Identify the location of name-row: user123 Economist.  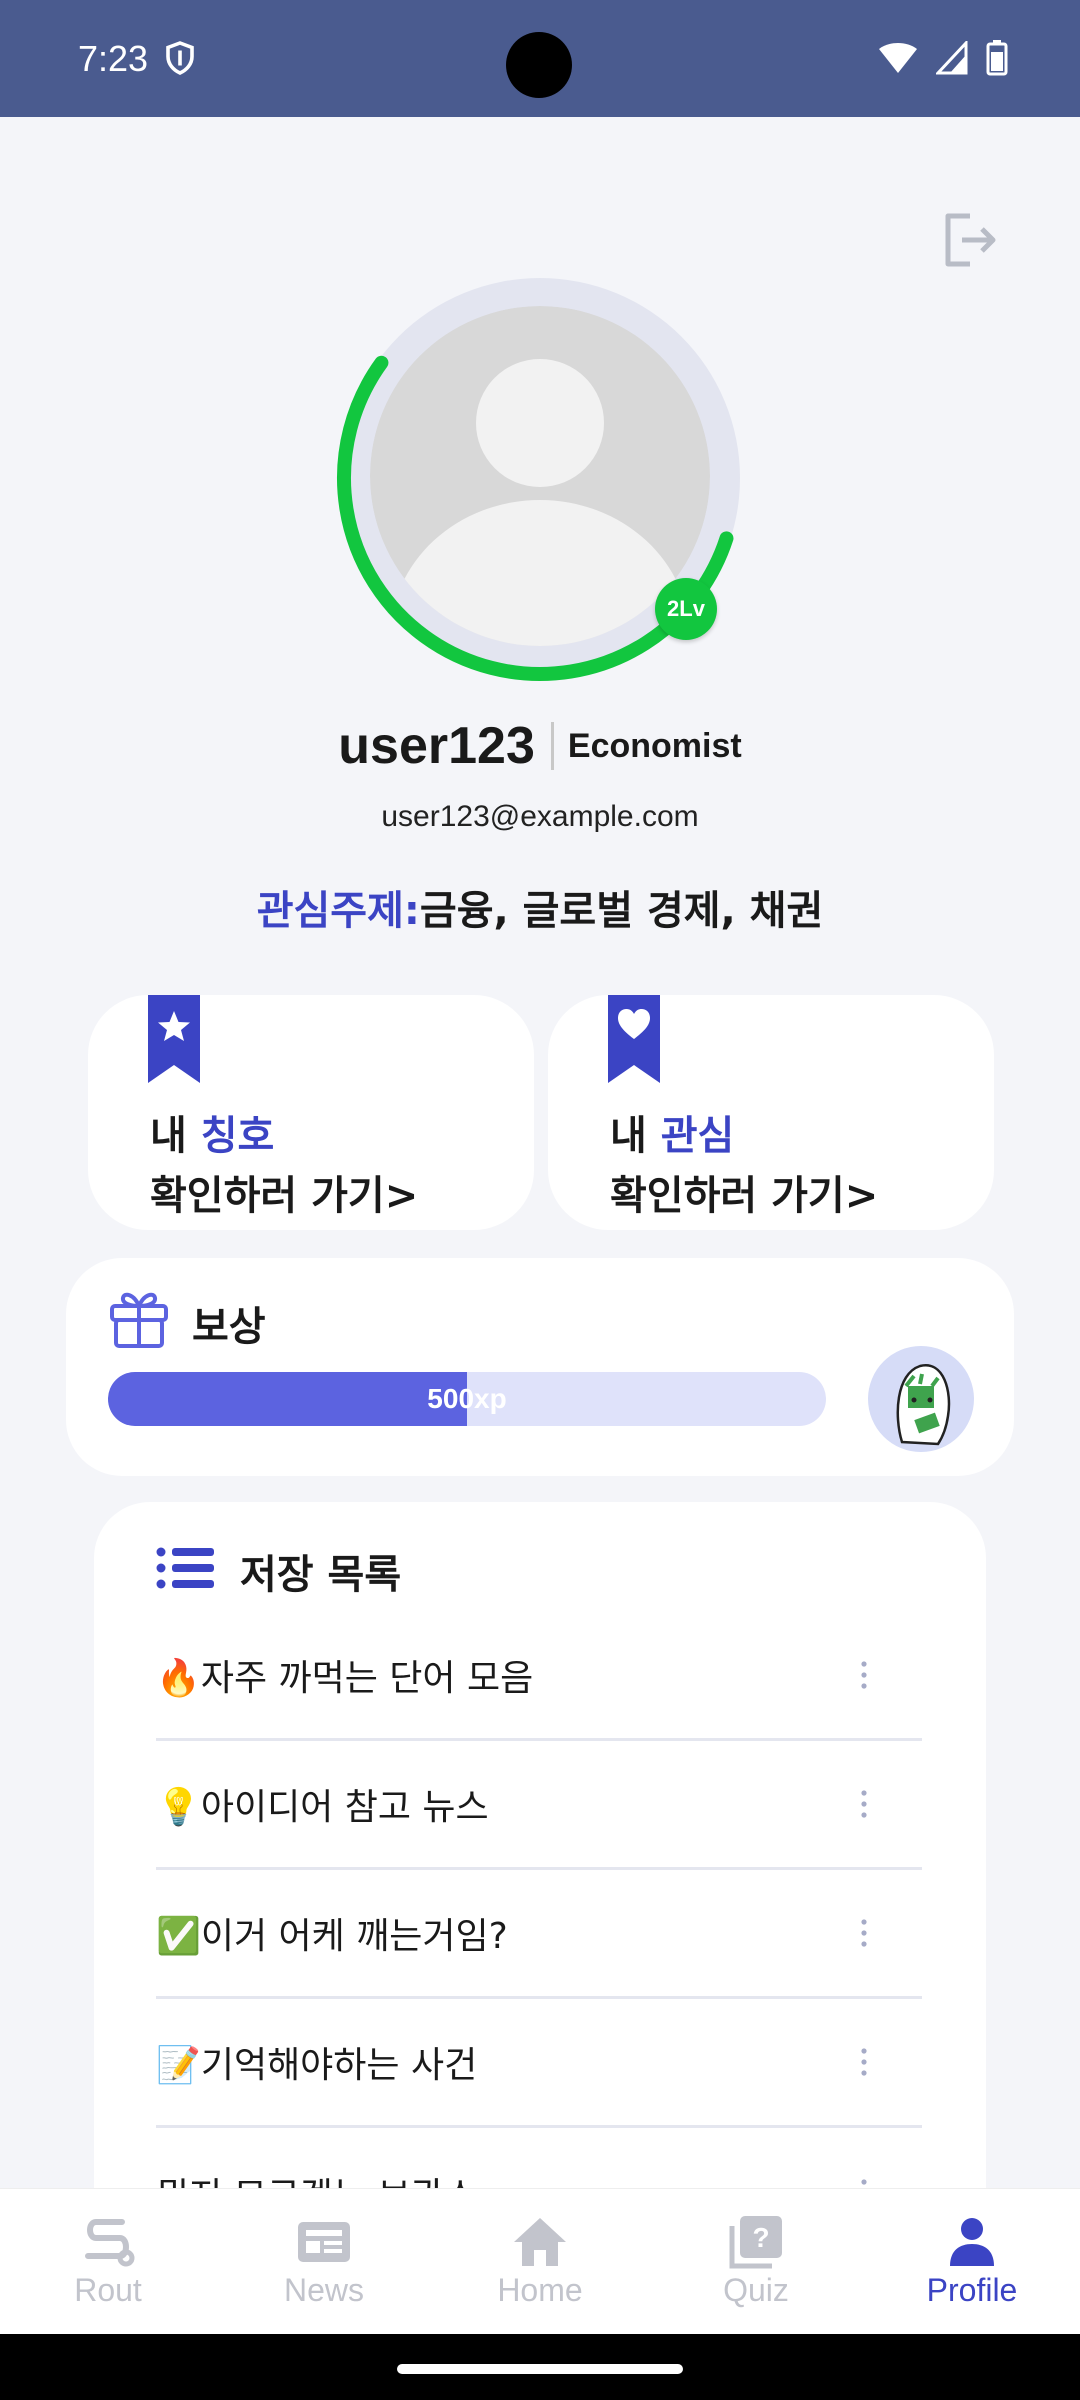
(540, 746).